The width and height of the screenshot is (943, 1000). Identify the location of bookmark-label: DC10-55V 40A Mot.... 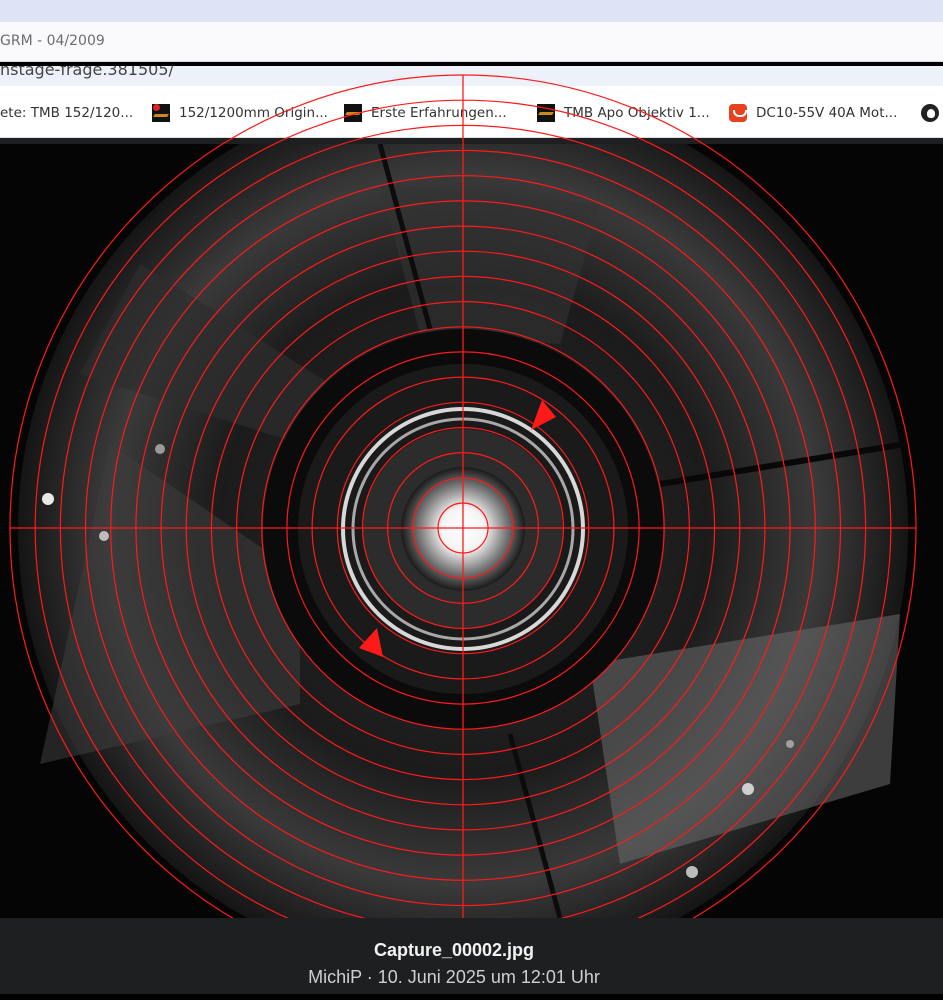
(827, 113).